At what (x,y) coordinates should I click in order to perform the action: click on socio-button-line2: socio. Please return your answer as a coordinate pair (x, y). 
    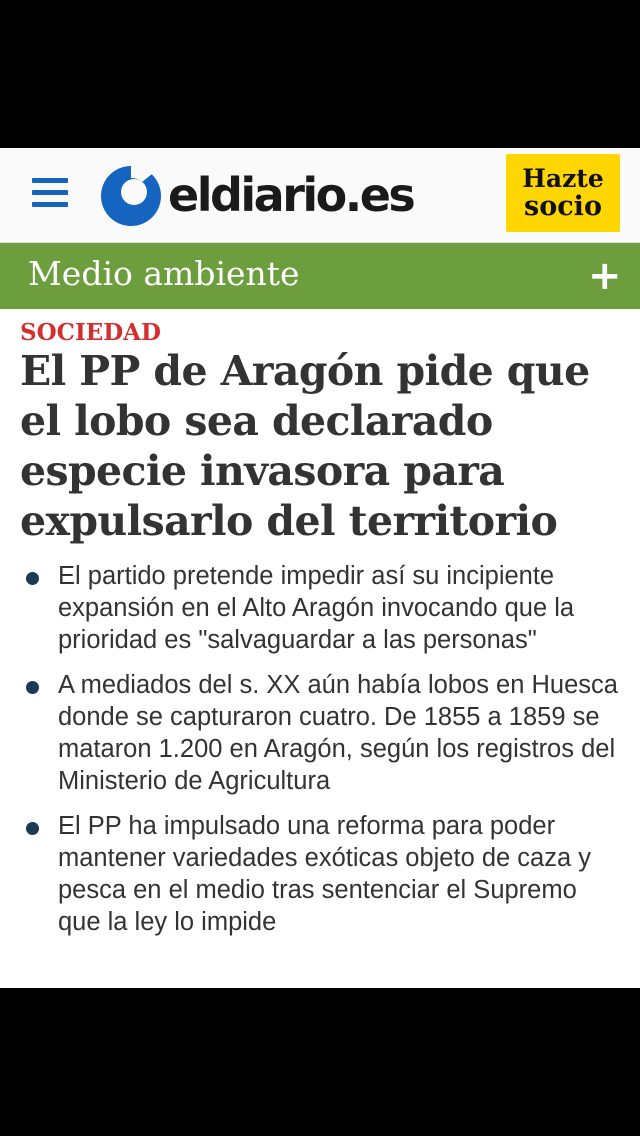
    Looking at the image, I should click on (563, 206).